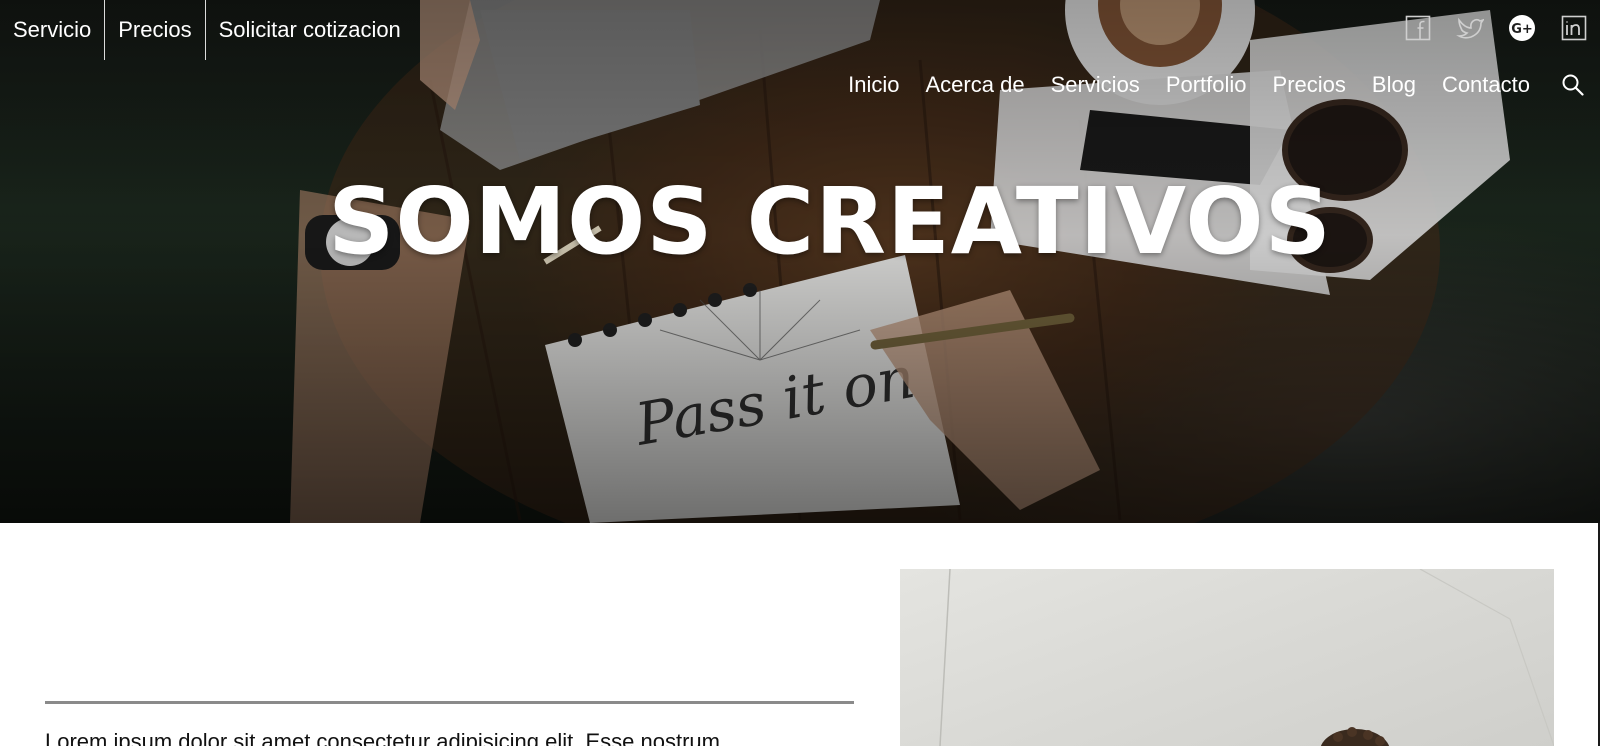 The width and height of the screenshot is (1600, 746). I want to click on social-links: G+, so click(1496, 28).